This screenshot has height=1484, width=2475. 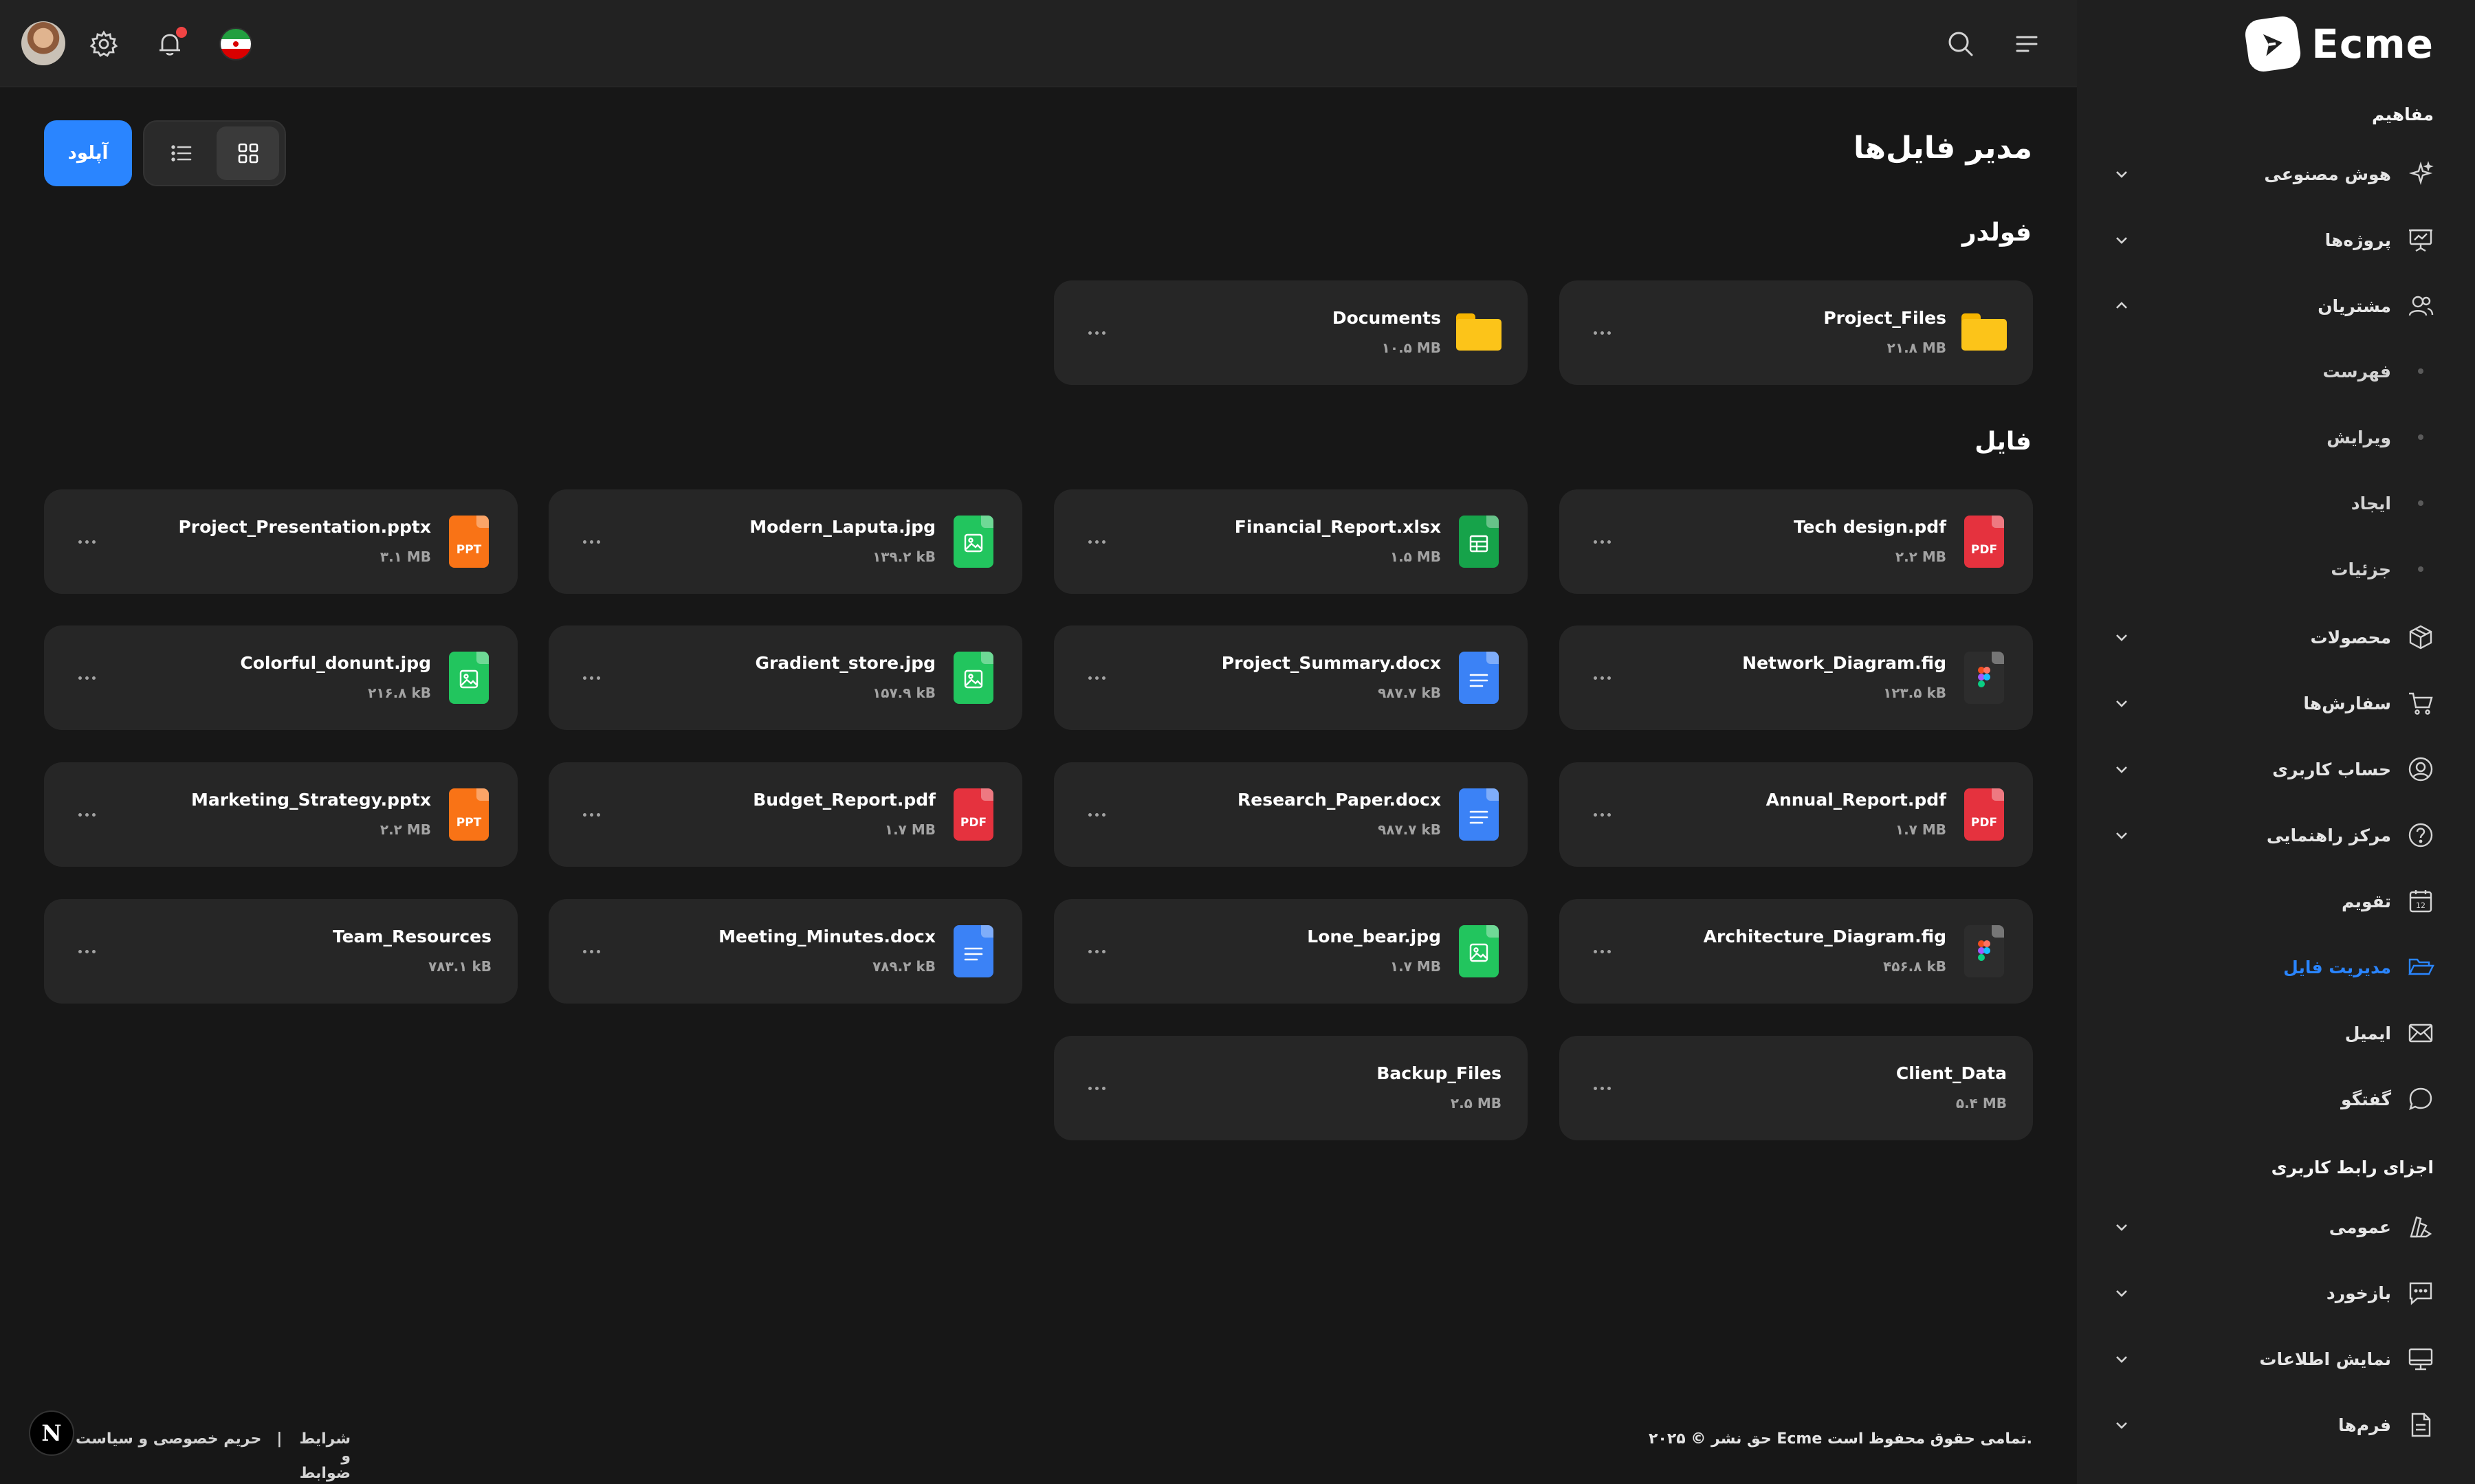 I want to click on upload-button: آپلود, so click(x=88, y=153).